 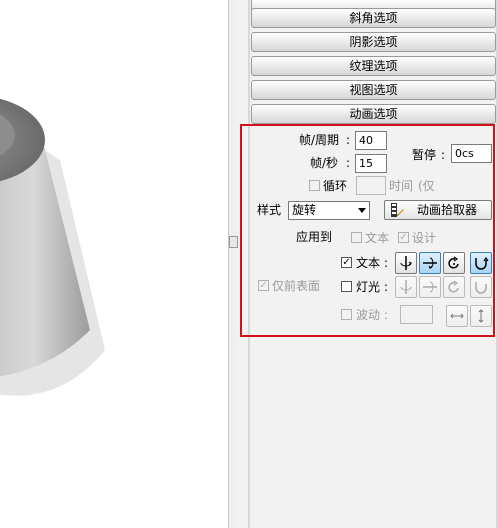 I want to click on accordion-bevel-button: 斜角选项, so click(x=373, y=18).